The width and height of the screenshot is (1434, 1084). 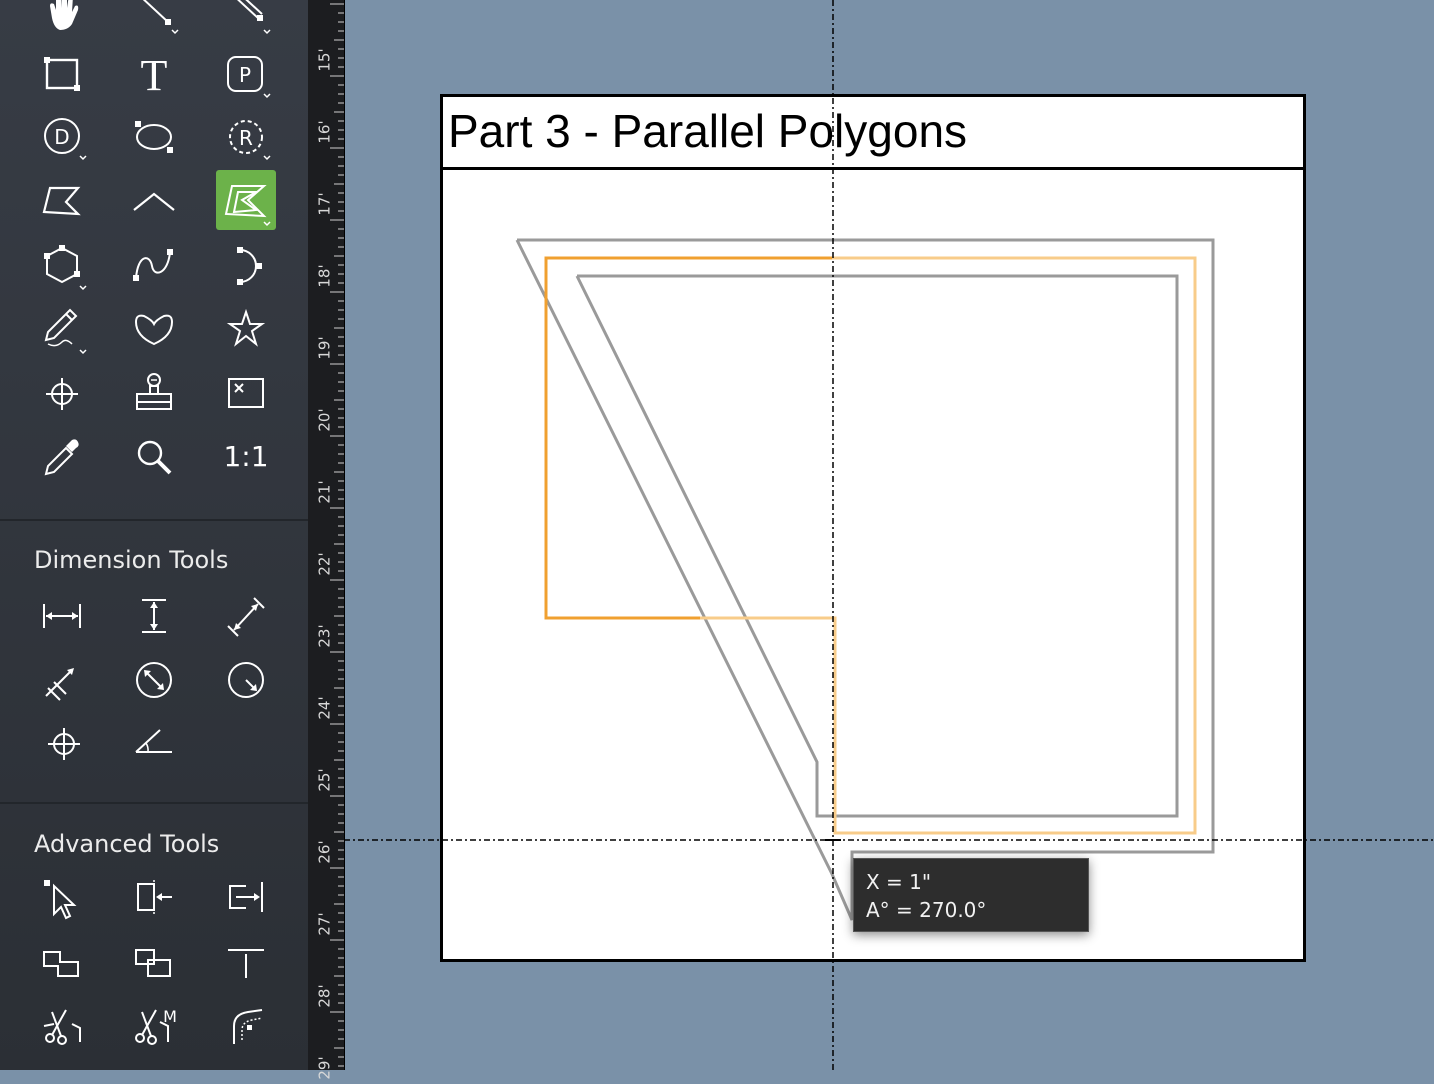 I want to click on ellipse-icon, so click(x=154, y=137).